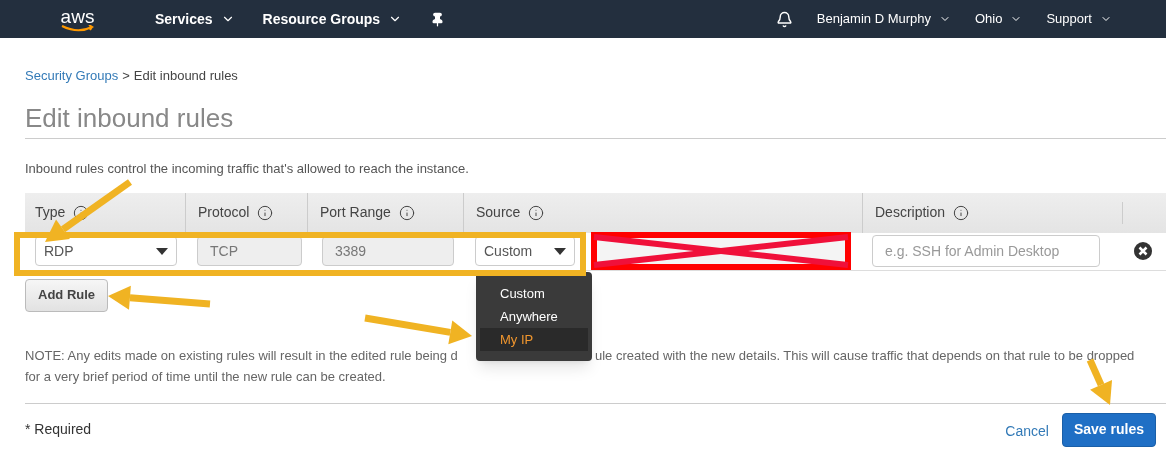 Image resolution: width=1166 pixels, height=476 pixels. I want to click on menu-option: My IP, so click(534, 339).